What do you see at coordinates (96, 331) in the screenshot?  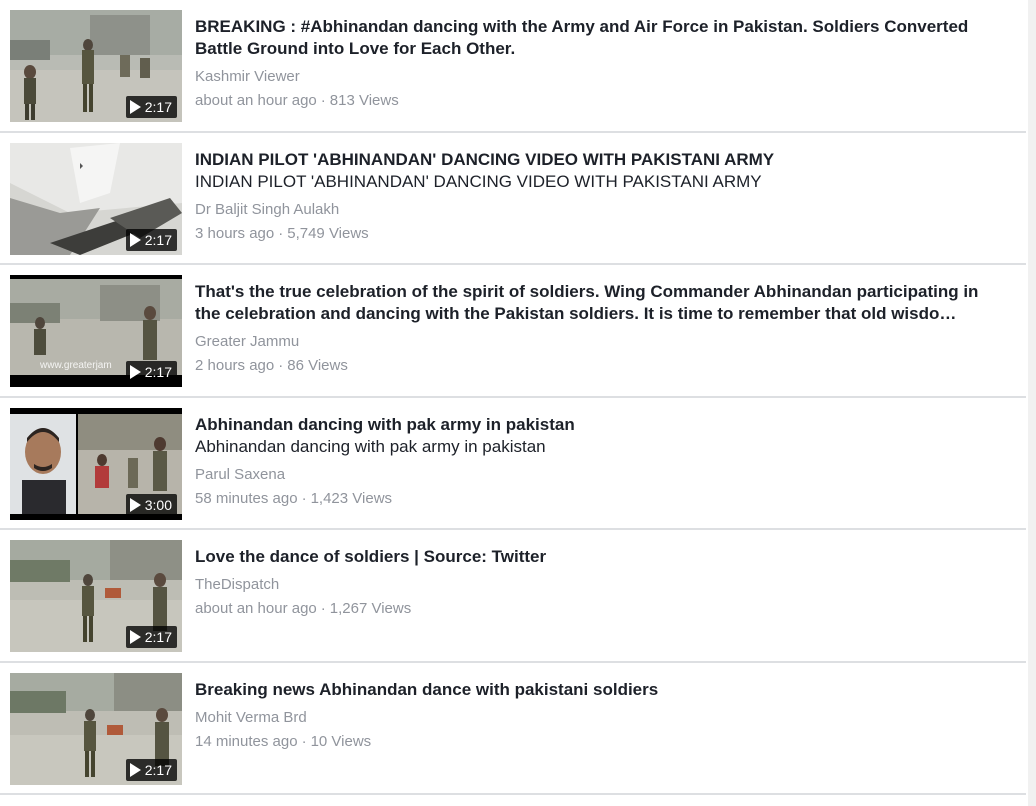 I see `video-thumbnail: www.greaterjam 2:17` at bounding box center [96, 331].